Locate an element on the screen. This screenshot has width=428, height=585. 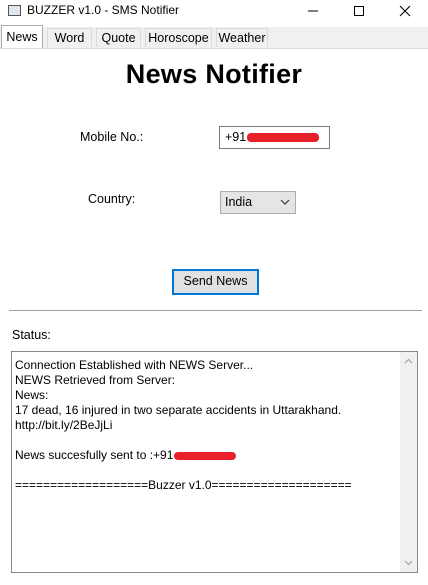
maximize-icon is located at coordinates (359, 11).